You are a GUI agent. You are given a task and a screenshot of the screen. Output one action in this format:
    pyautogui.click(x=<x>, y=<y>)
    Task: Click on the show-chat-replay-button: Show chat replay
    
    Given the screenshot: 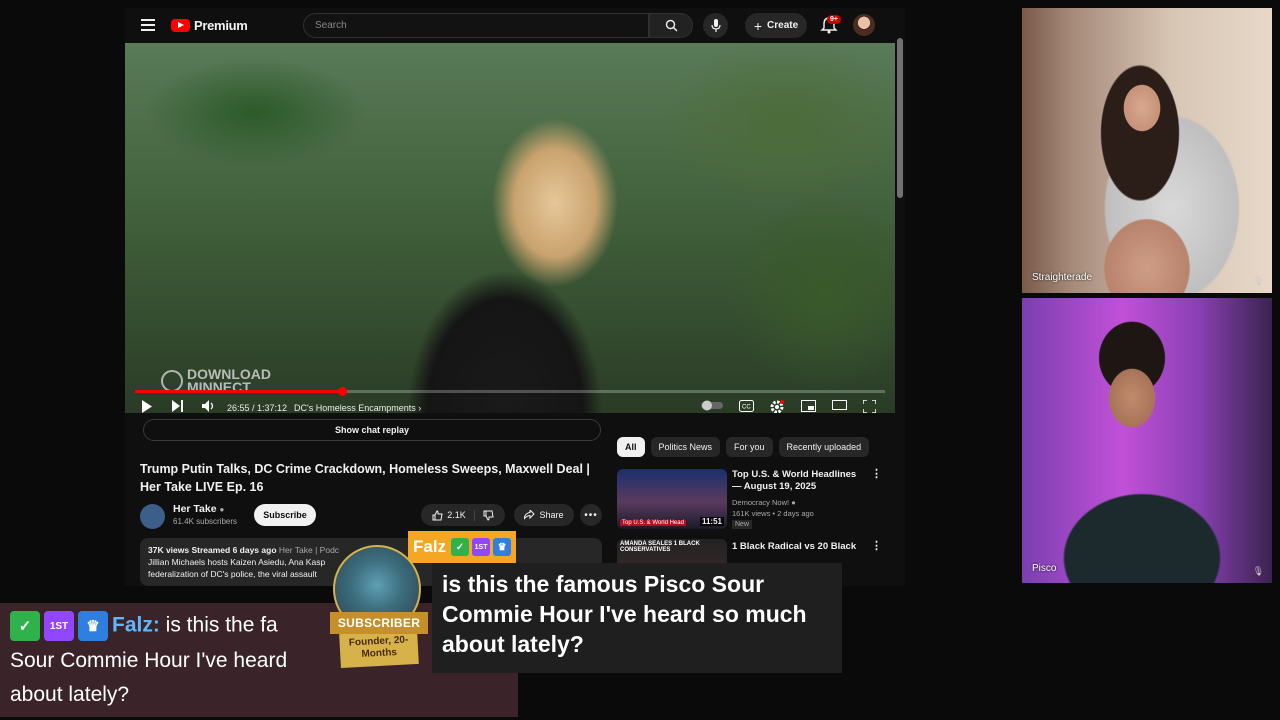 What is the action you would take?
    pyautogui.click(x=372, y=430)
    